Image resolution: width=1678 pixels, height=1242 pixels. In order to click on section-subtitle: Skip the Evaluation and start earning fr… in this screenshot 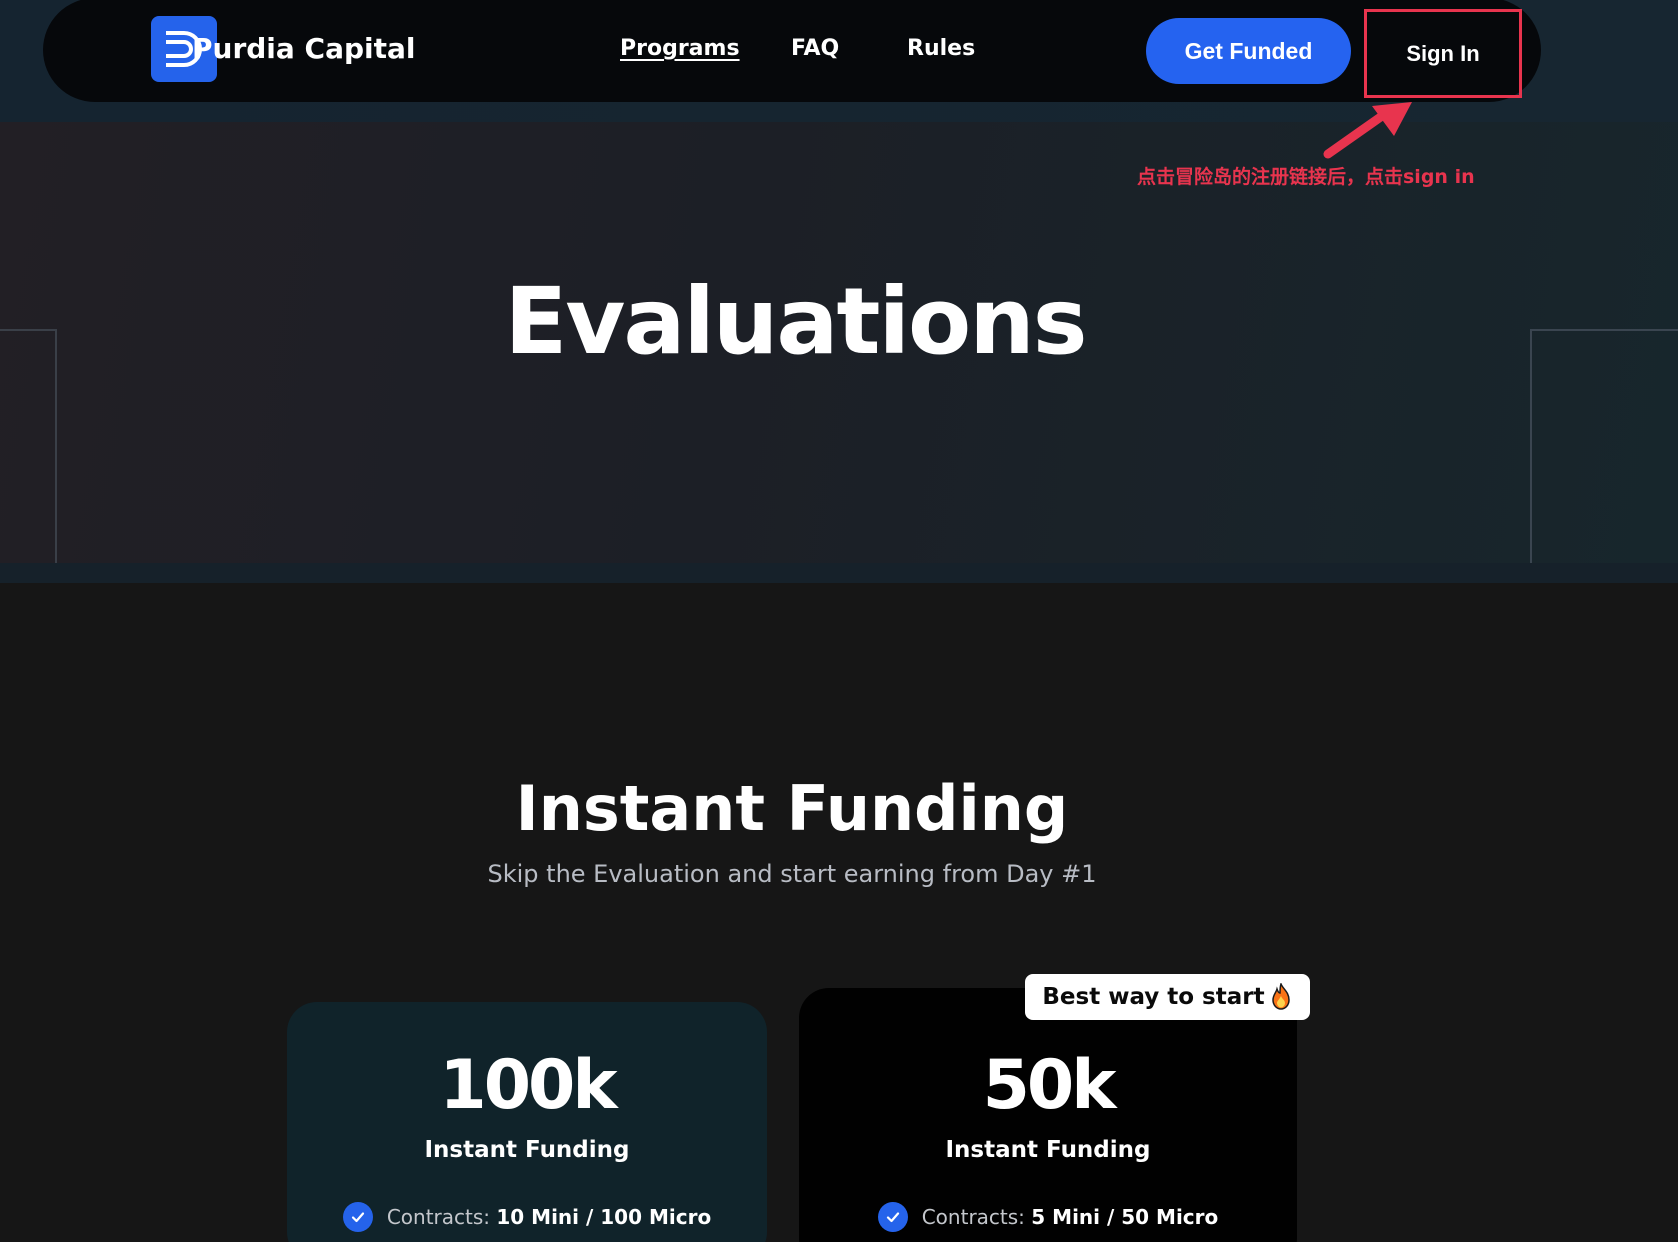, I will do `click(792, 874)`.